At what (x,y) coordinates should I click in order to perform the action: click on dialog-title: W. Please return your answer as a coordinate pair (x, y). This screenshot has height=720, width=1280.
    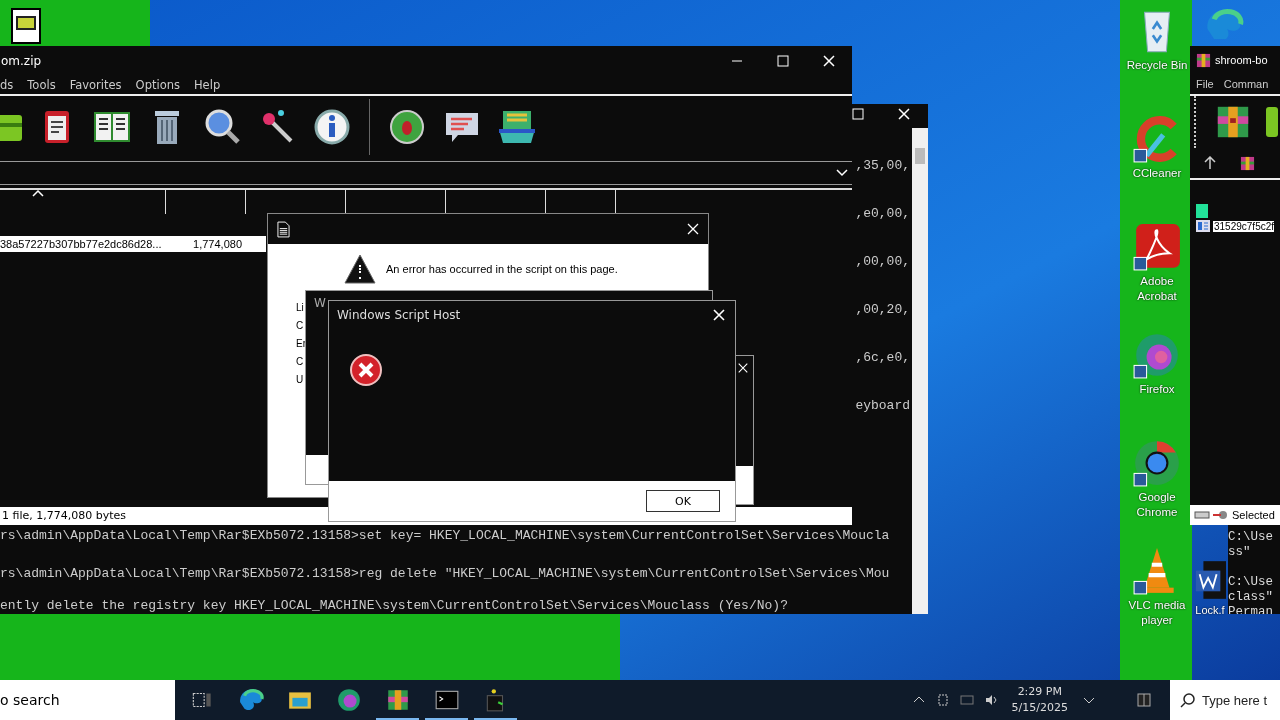
    Looking at the image, I should click on (320, 303).